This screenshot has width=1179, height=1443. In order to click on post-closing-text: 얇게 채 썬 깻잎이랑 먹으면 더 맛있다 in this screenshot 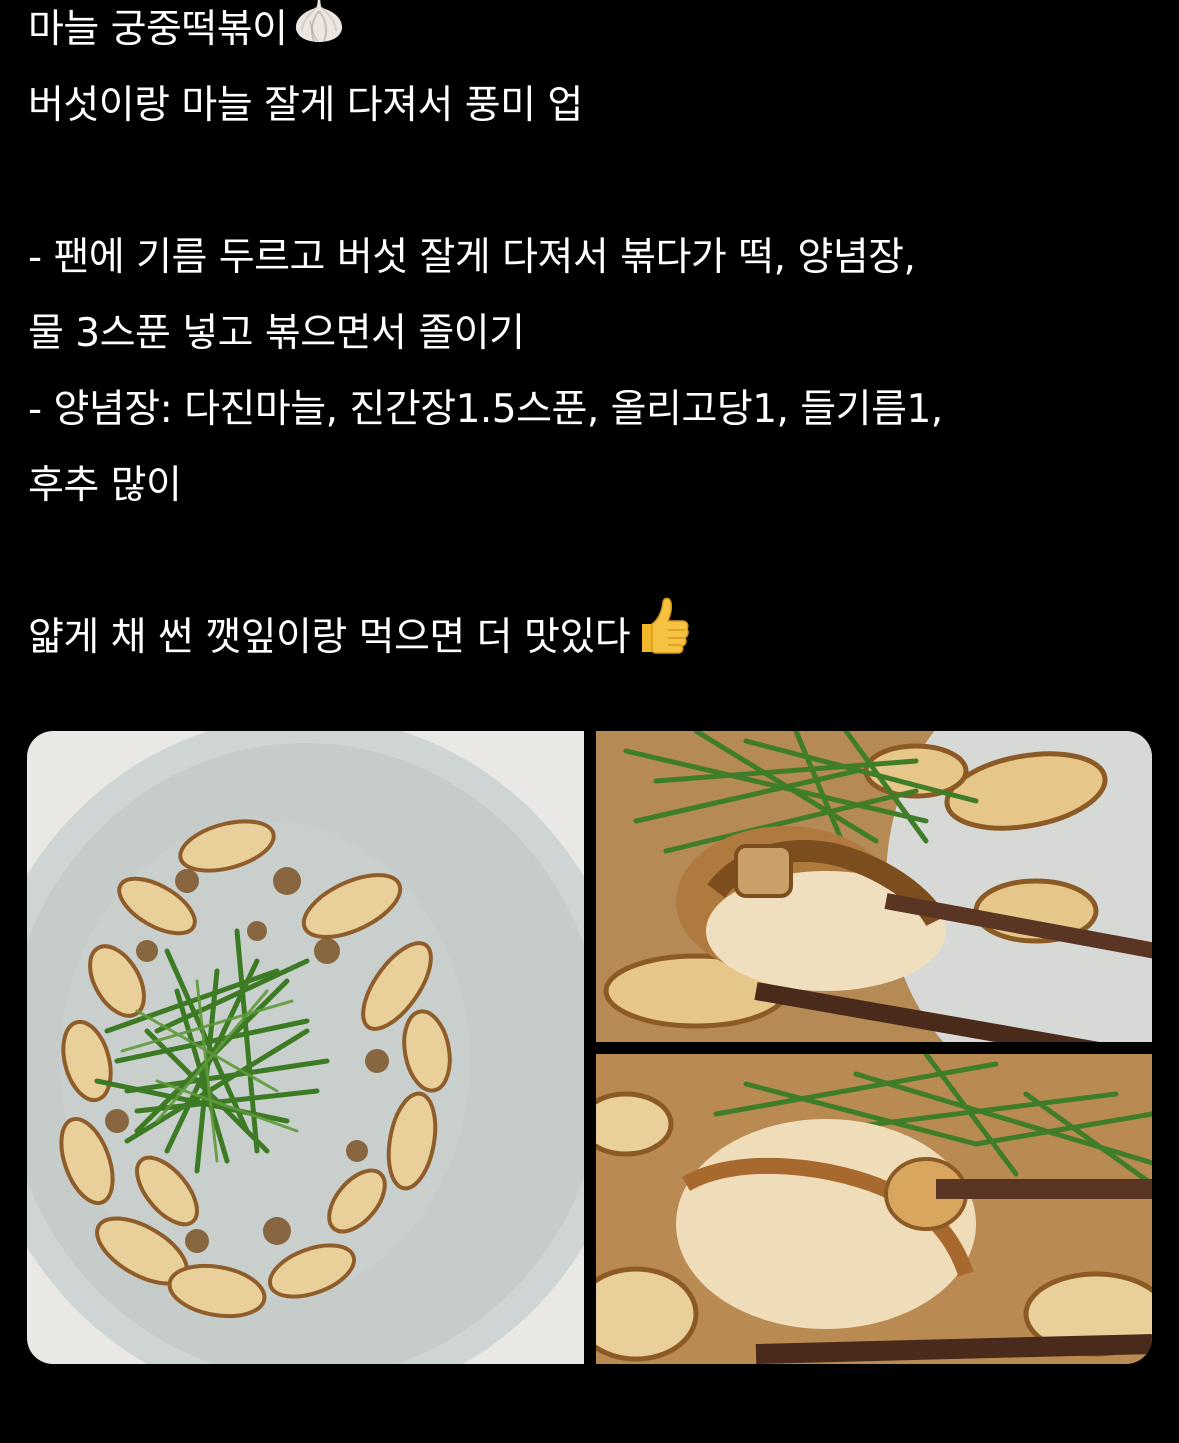, I will do `click(329, 637)`.